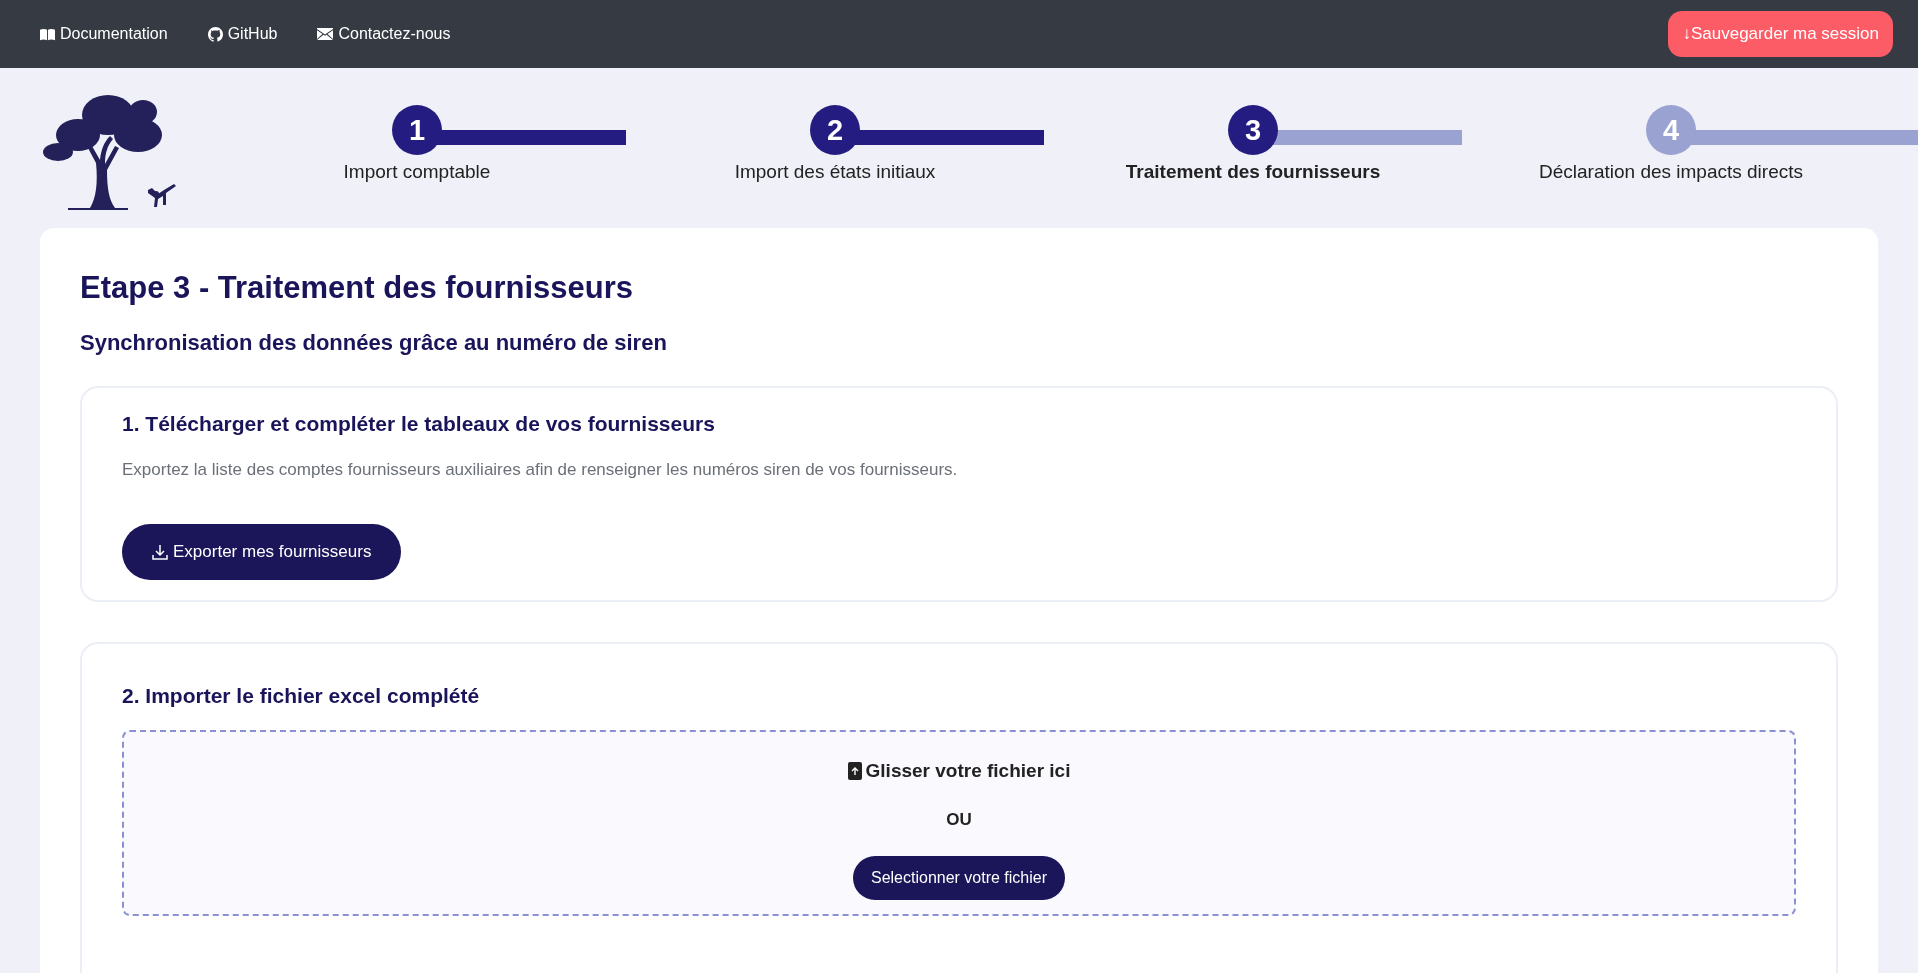 The height and width of the screenshot is (973, 1918). What do you see at coordinates (417, 172) in the screenshot?
I see `step-label: Import comptable` at bounding box center [417, 172].